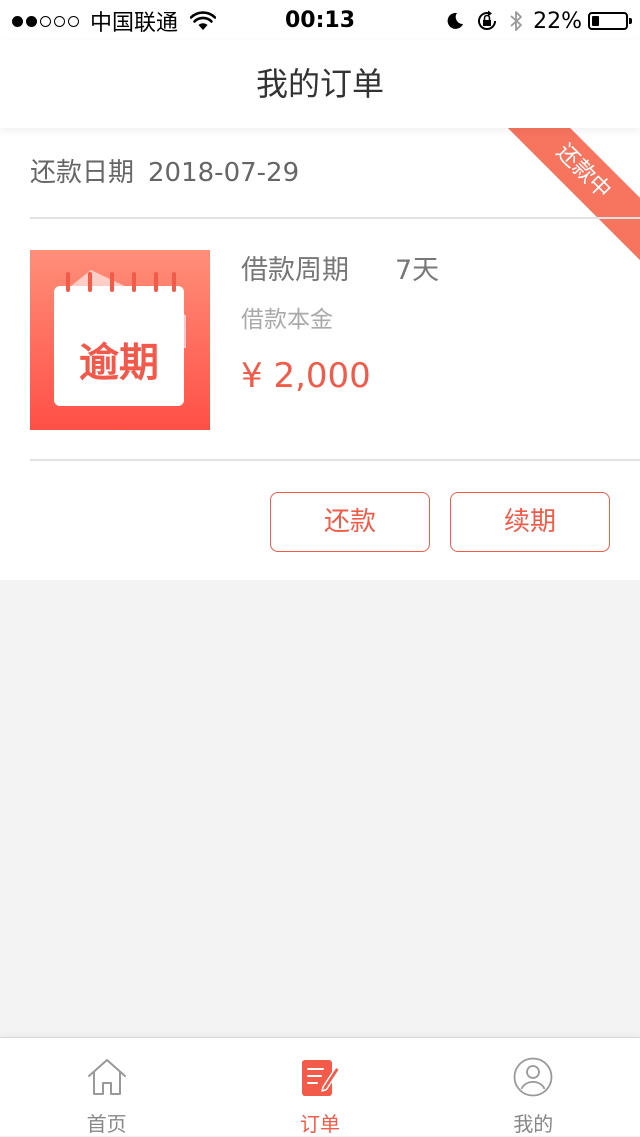 The height and width of the screenshot is (1137, 640). I want to click on tab-profile: 我的, so click(533, 1087).